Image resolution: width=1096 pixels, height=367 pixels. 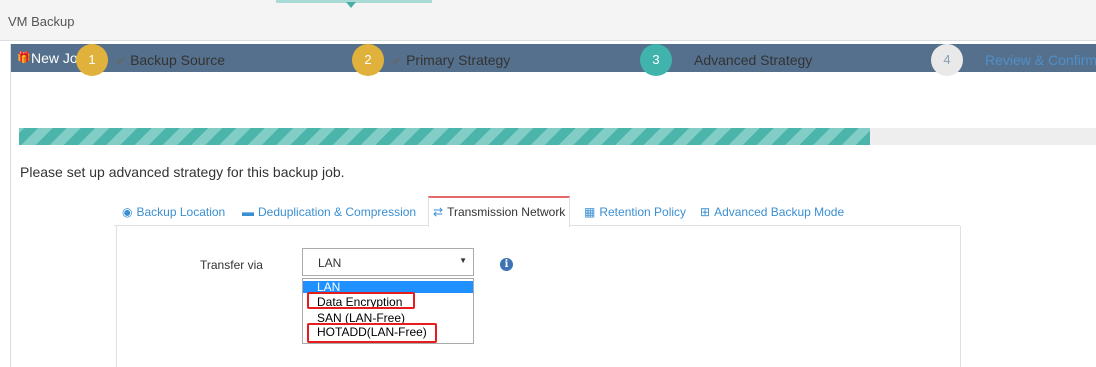 What do you see at coordinates (444, 136) in the screenshot?
I see `progress-fill` at bounding box center [444, 136].